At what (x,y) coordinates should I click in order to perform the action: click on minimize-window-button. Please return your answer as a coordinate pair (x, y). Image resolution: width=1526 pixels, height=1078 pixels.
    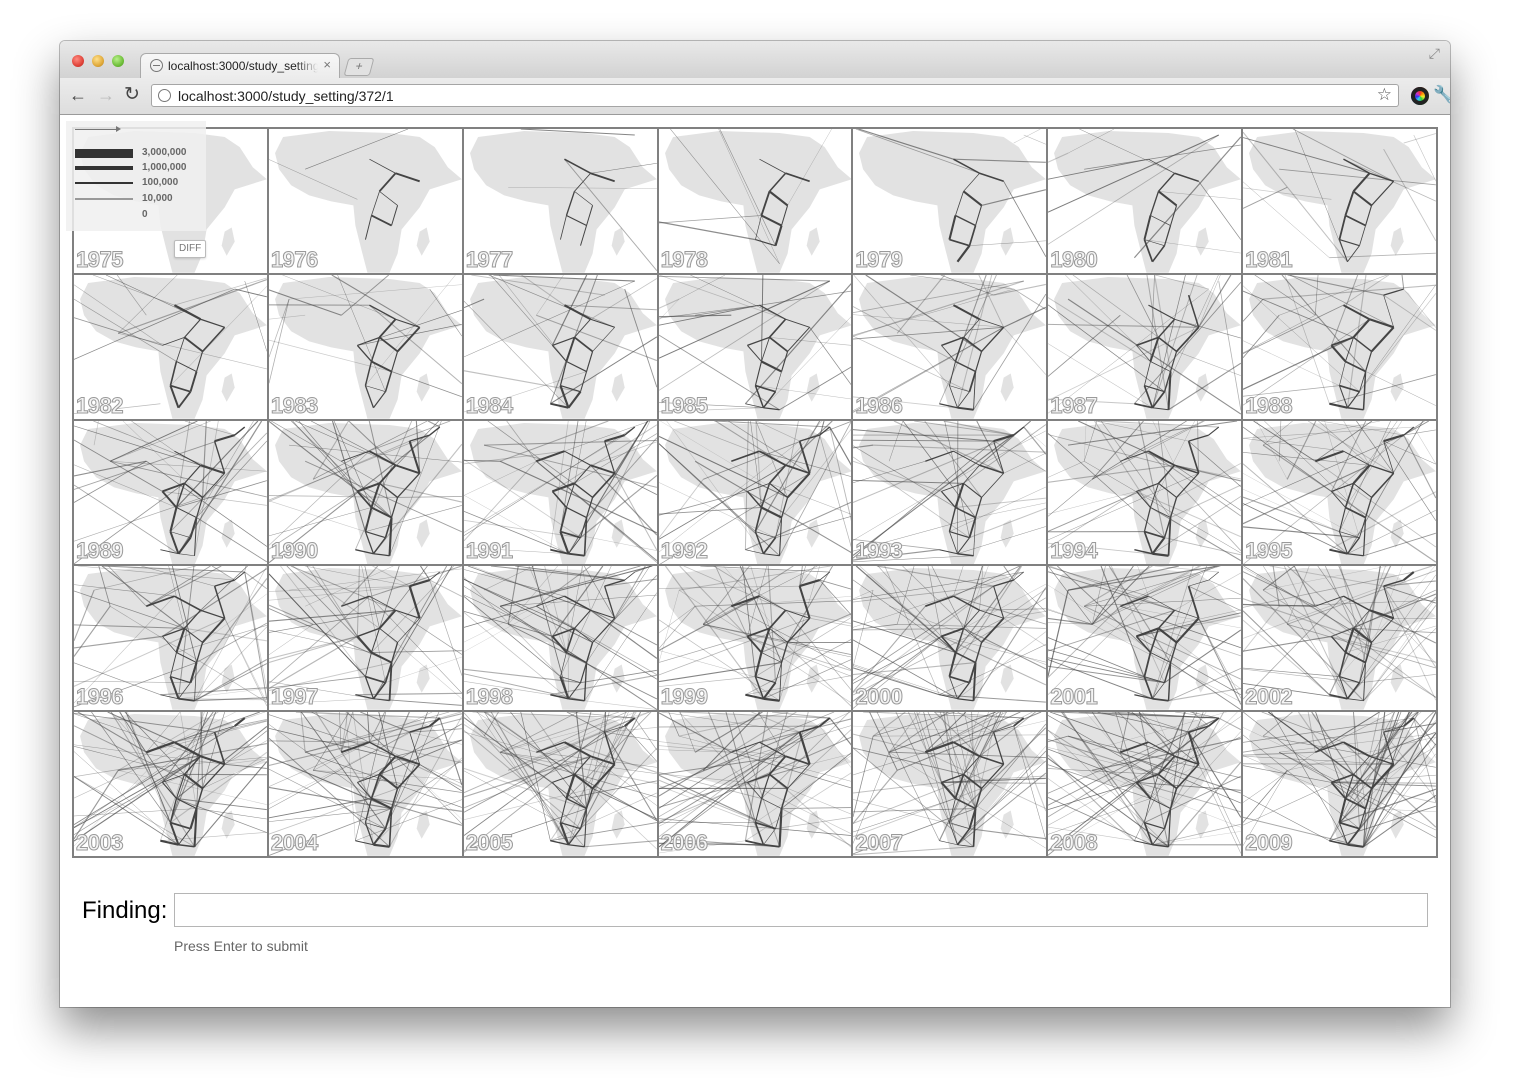
    Looking at the image, I should click on (98, 61).